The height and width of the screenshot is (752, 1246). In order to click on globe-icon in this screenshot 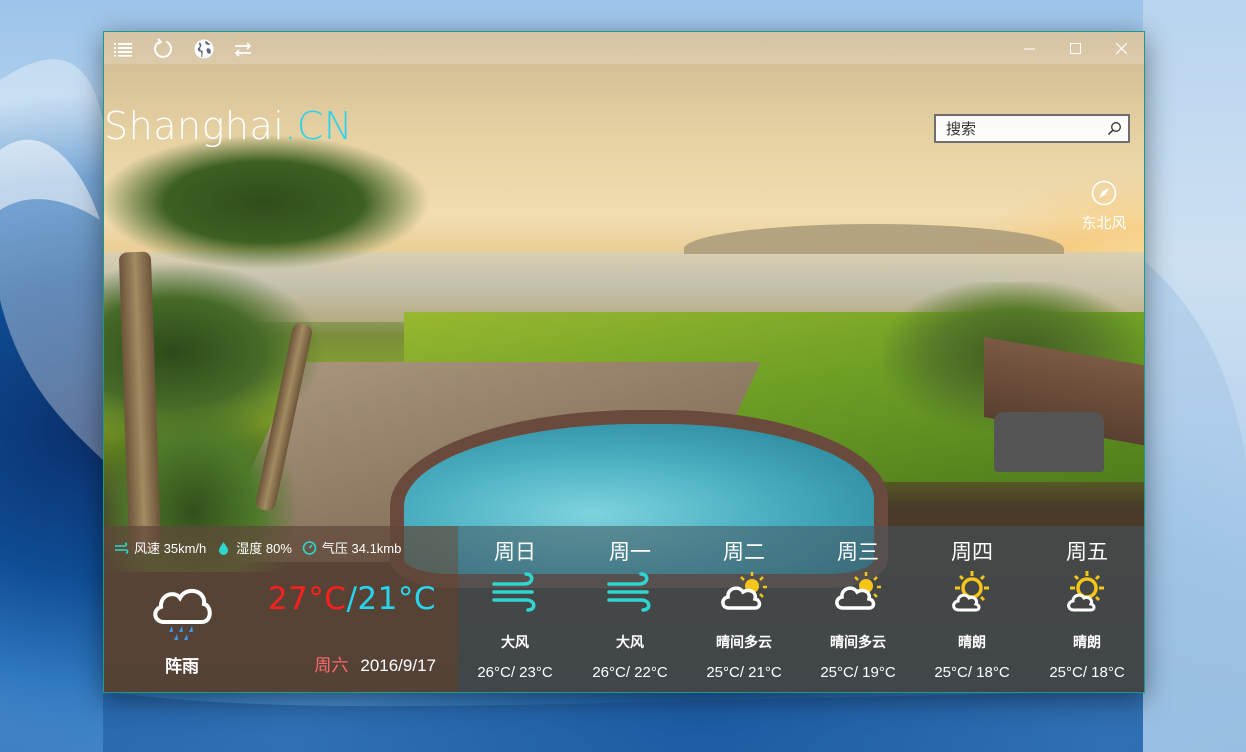, I will do `click(204, 49)`.